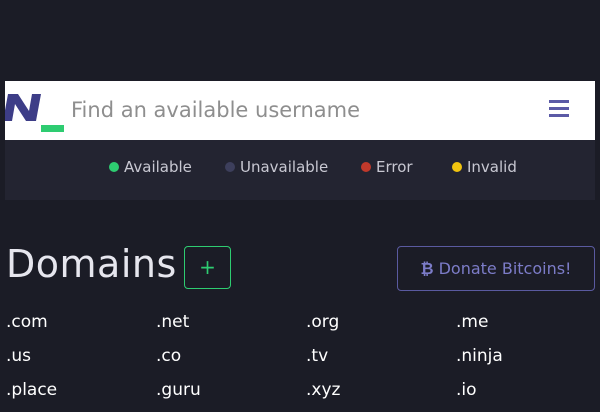  I want to click on username-search-input, so click(221, 110).